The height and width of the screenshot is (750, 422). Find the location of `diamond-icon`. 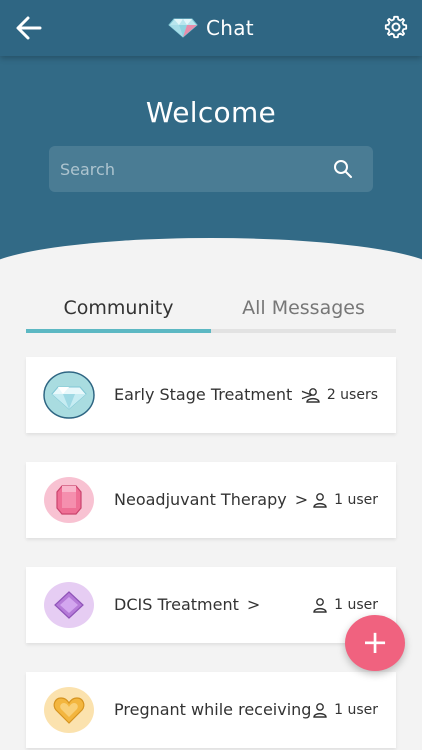

diamond-icon is located at coordinates (183, 28).